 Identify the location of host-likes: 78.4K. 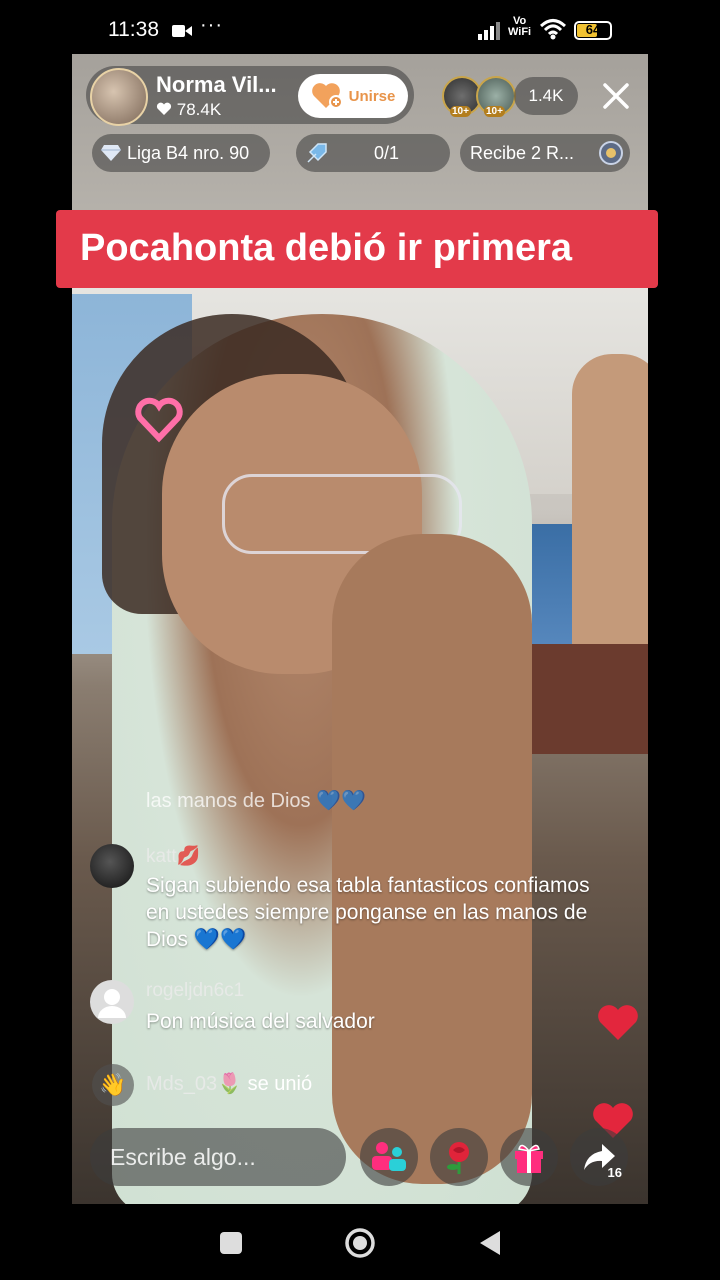
(188, 110).